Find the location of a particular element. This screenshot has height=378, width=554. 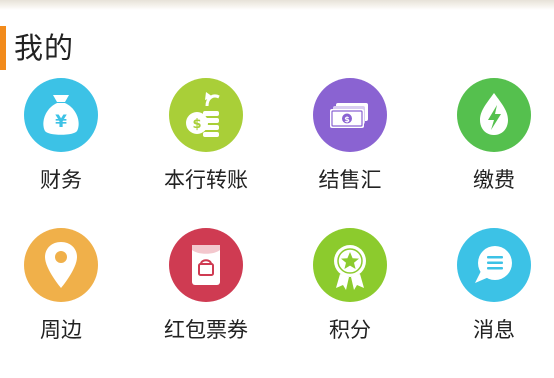

money-bag-icon: ¥ is located at coordinates (61, 115).